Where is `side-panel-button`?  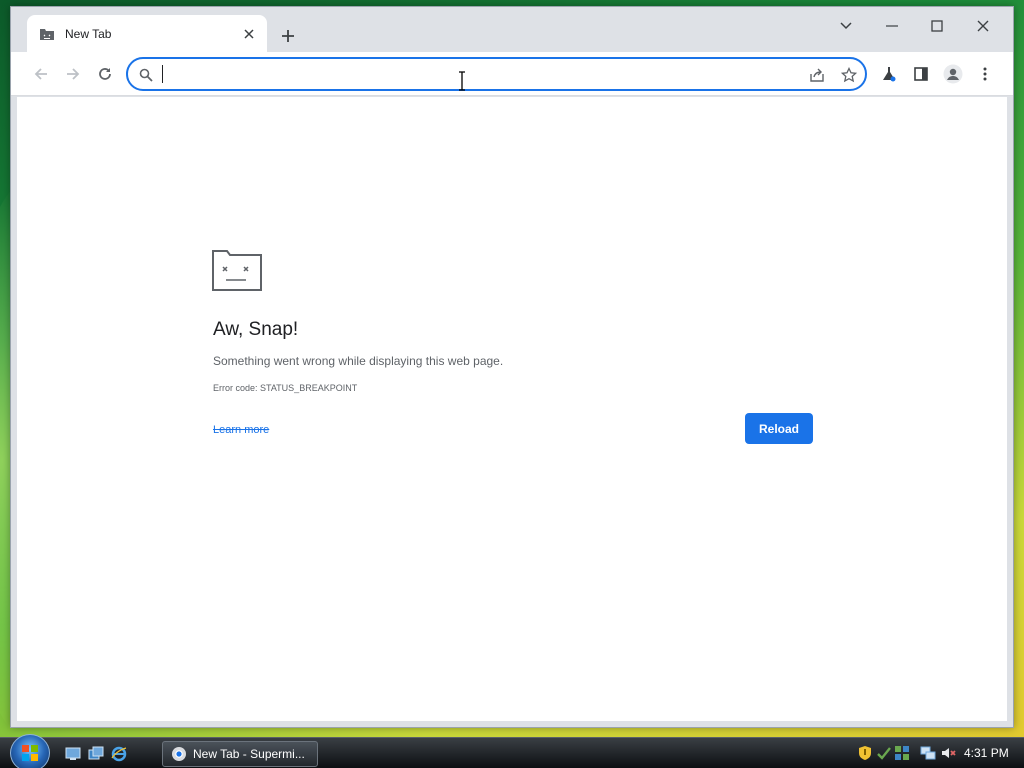
side-panel-button is located at coordinates (921, 74).